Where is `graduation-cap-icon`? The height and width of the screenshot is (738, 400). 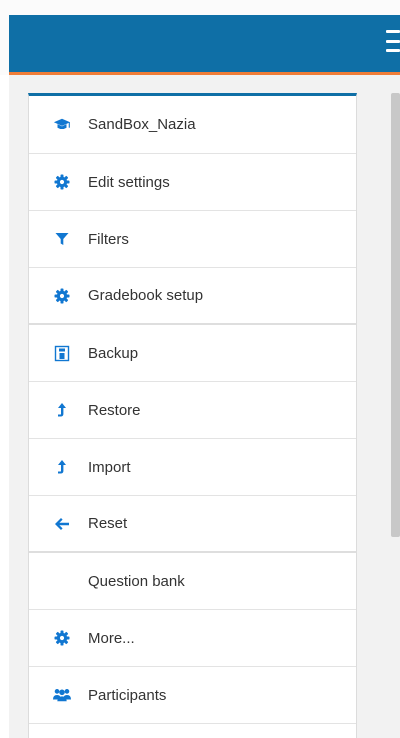
graduation-cap-icon is located at coordinates (62, 125).